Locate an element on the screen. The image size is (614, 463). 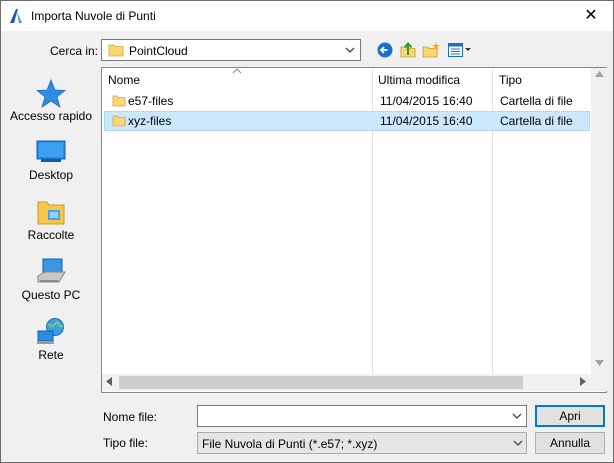
place-this-pc: Questo PC is located at coordinates (51, 280).